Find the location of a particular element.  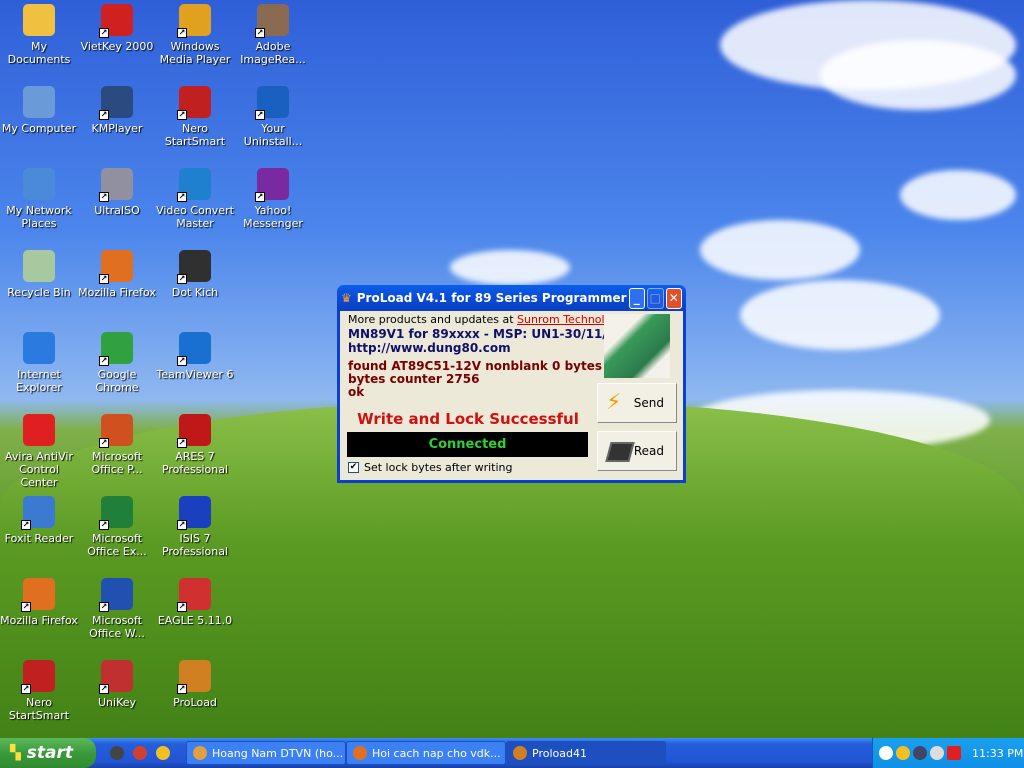

desktop-icon: Recycle Bin is located at coordinates (39, 273).